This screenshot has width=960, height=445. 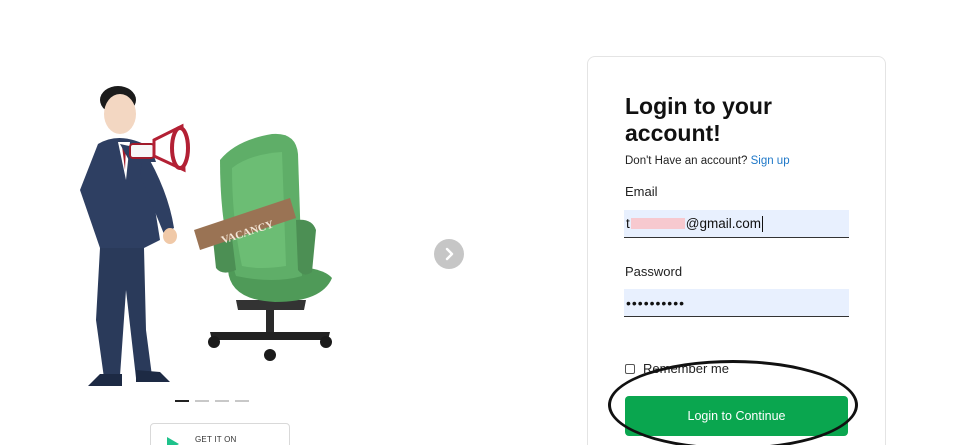 What do you see at coordinates (641, 191) in the screenshot?
I see `email-label: Email` at bounding box center [641, 191].